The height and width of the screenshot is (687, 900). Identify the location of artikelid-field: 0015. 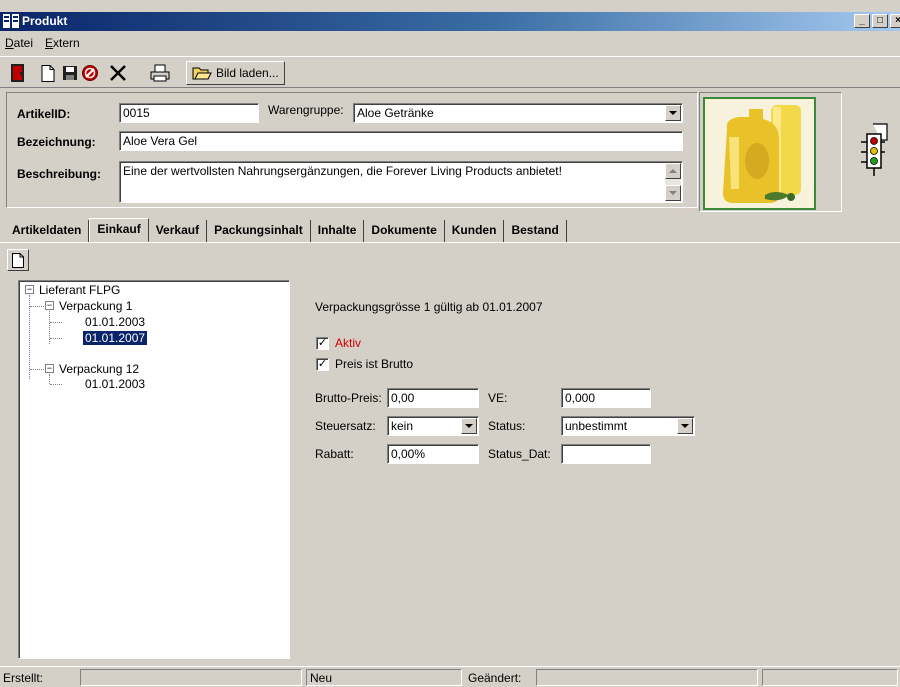
(189, 113).